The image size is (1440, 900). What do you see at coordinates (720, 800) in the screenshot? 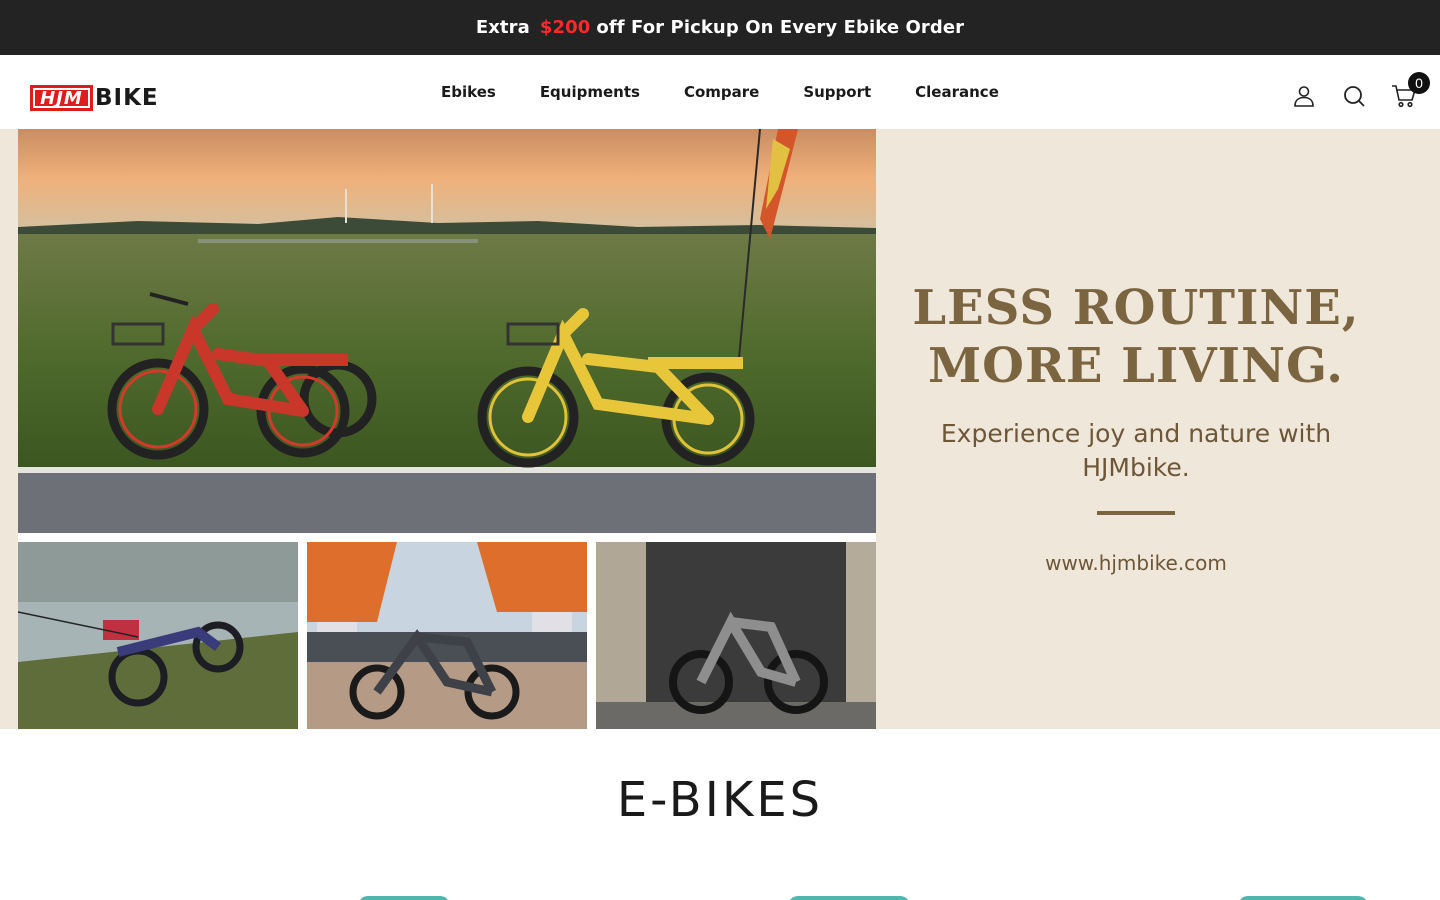
I see `section-title-ebikes: E-BIKES` at bounding box center [720, 800].